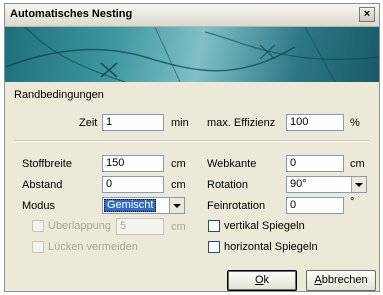  I want to click on group-title: Randbedingungen, so click(59, 95).